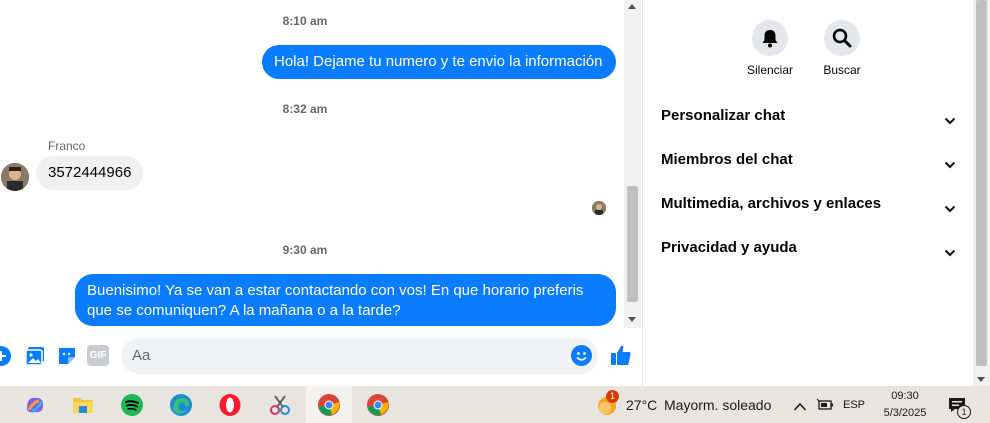 The width and height of the screenshot is (990, 423). I want to click on temperature: 27°C, so click(641, 405).